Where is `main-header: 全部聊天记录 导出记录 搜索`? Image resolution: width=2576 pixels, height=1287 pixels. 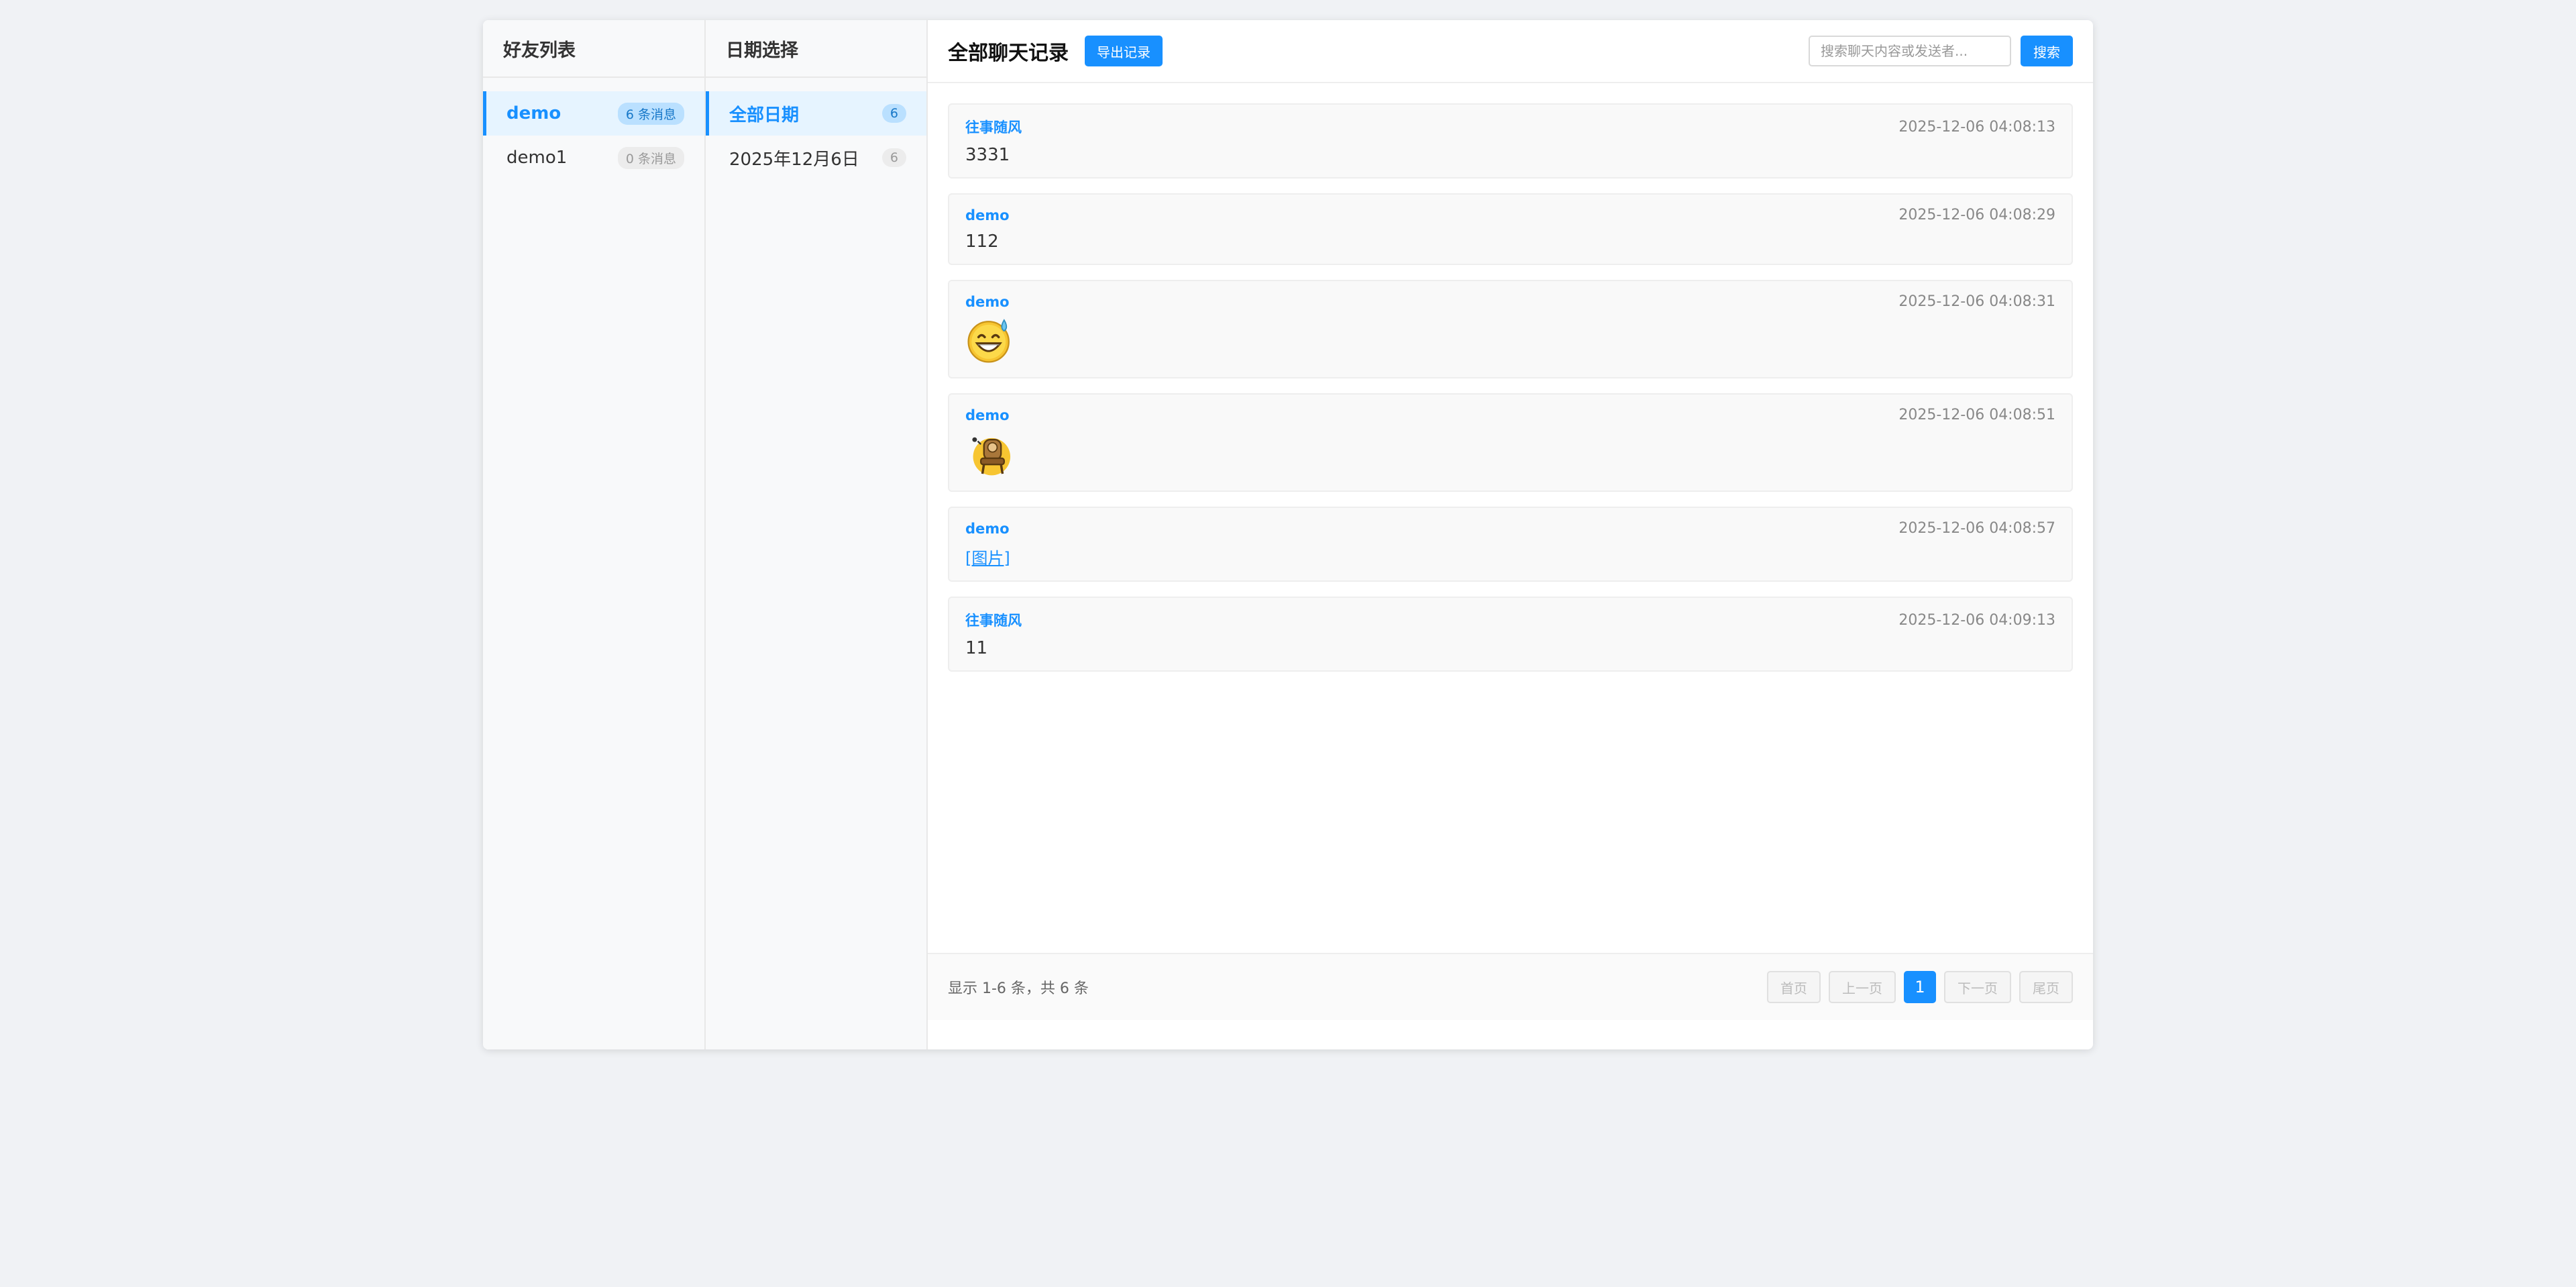
main-header: 全部聊天记录 导出记录 搜索 is located at coordinates (1510, 51).